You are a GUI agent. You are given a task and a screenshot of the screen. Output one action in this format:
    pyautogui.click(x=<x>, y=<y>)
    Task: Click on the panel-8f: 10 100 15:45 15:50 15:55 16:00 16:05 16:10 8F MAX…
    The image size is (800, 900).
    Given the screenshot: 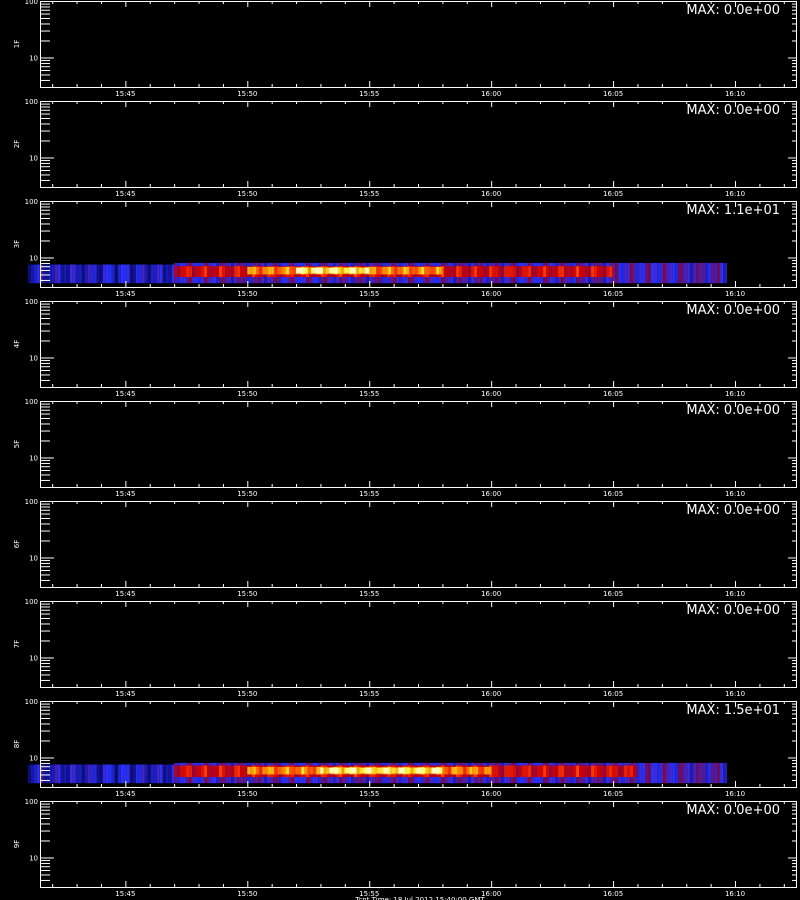 What is the action you would take?
    pyautogui.click(x=405, y=748)
    